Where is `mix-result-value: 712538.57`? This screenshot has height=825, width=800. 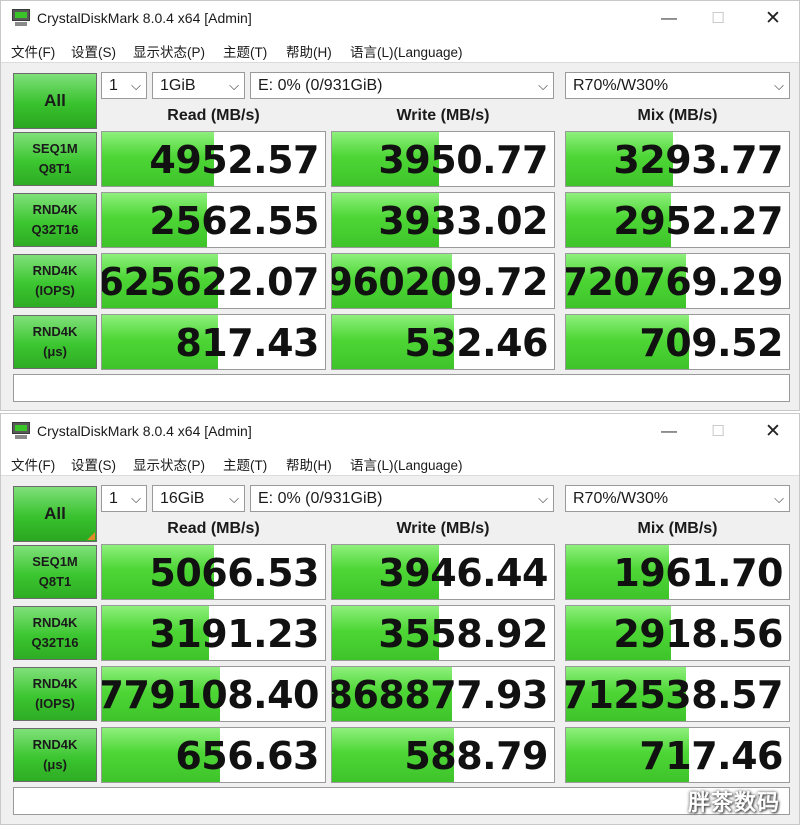 mix-result-value: 712538.57 is located at coordinates (674, 695).